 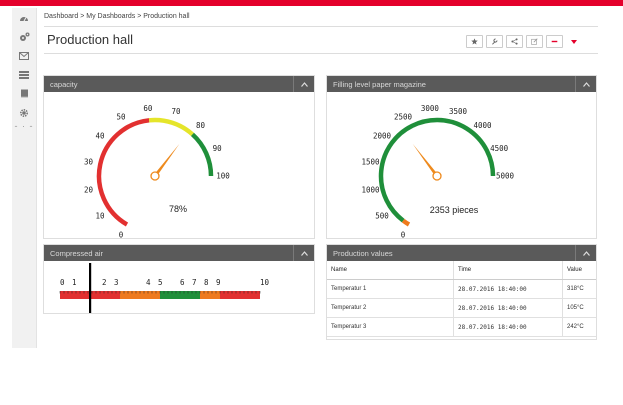 What do you see at coordinates (110, 16) in the screenshot?
I see `breadcrumb-my-dashboards: My Dashboards` at bounding box center [110, 16].